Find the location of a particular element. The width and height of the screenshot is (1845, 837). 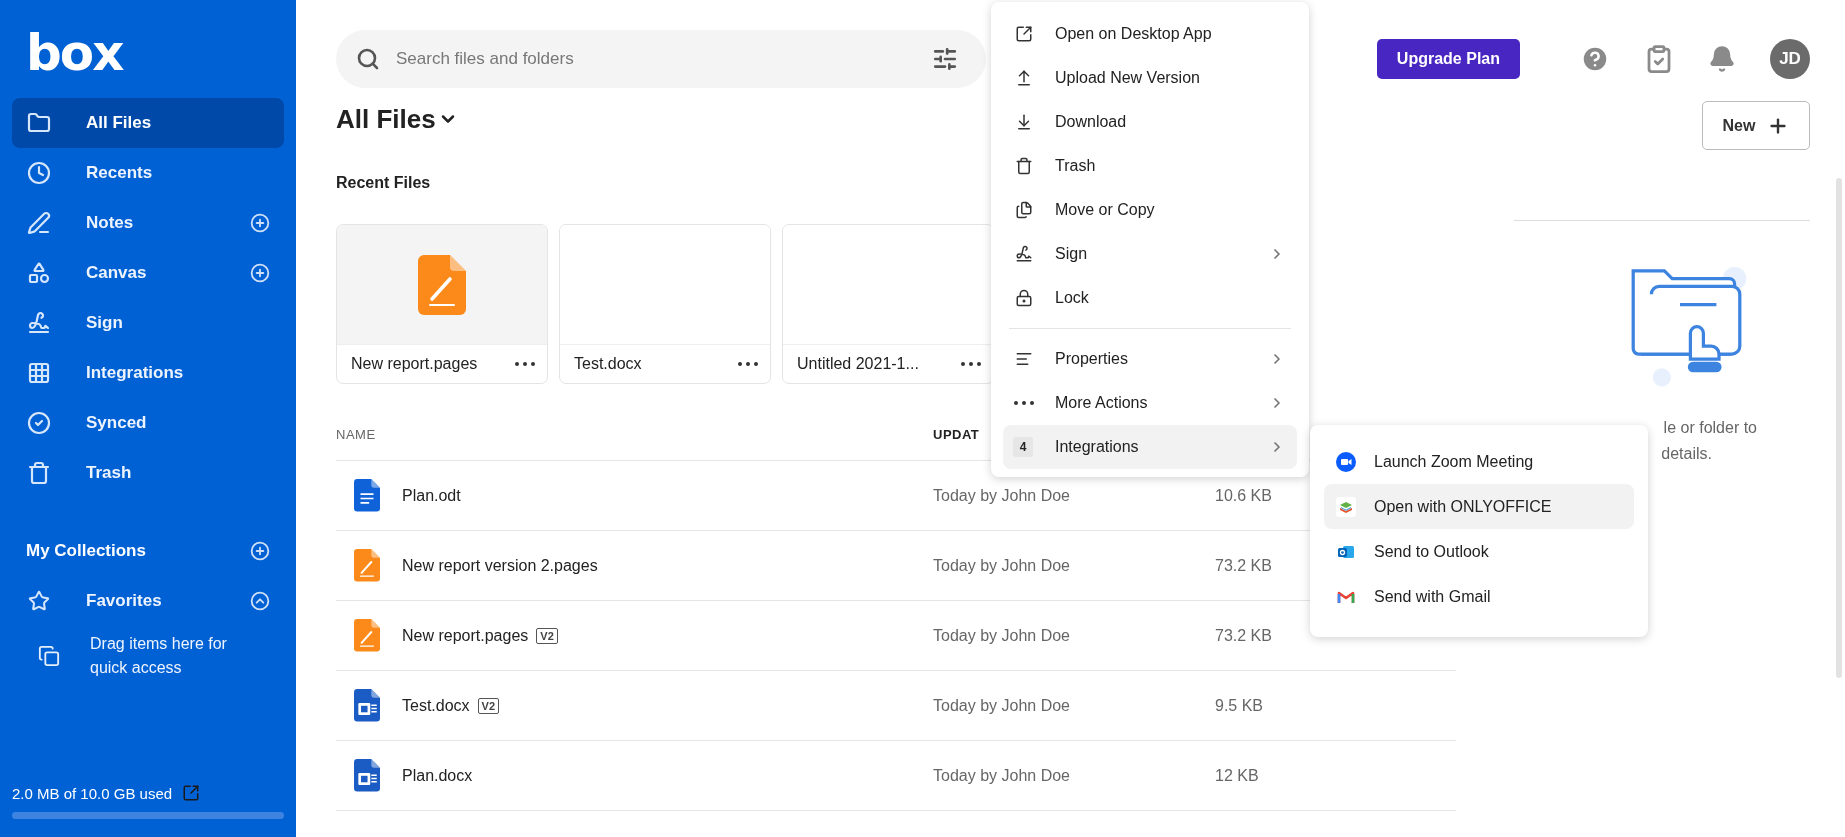

file-card: Test.docx is located at coordinates (665, 304).